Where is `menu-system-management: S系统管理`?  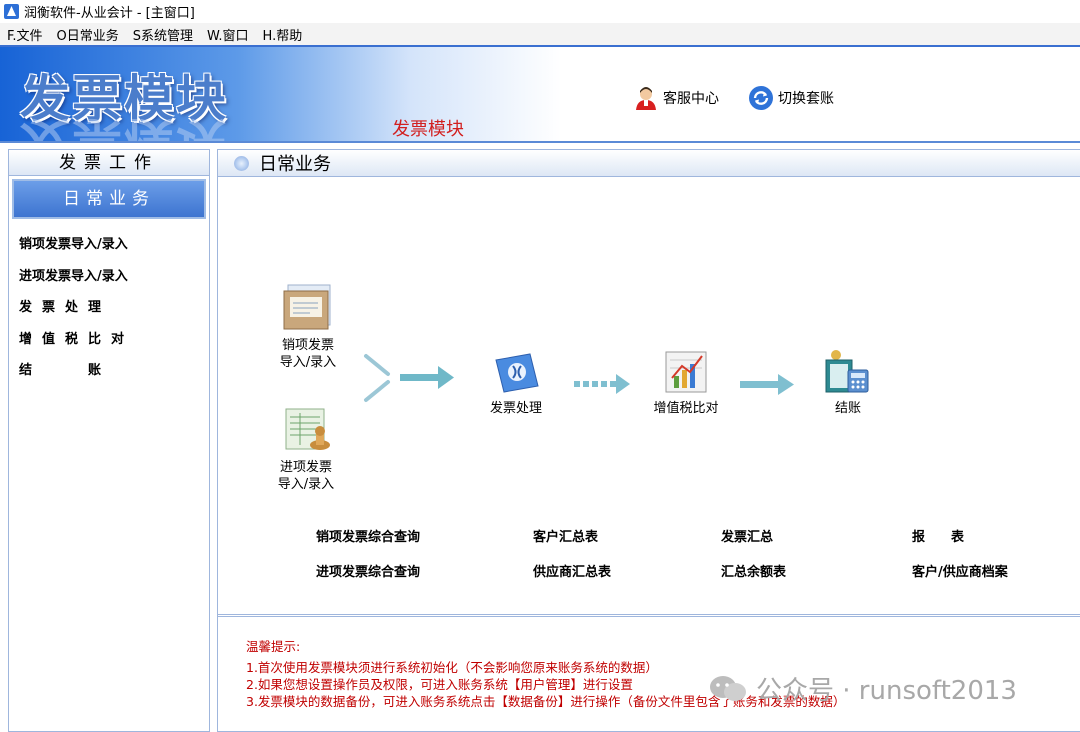
menu-system-management: S系统管理 is located at coordinates (163, 34).